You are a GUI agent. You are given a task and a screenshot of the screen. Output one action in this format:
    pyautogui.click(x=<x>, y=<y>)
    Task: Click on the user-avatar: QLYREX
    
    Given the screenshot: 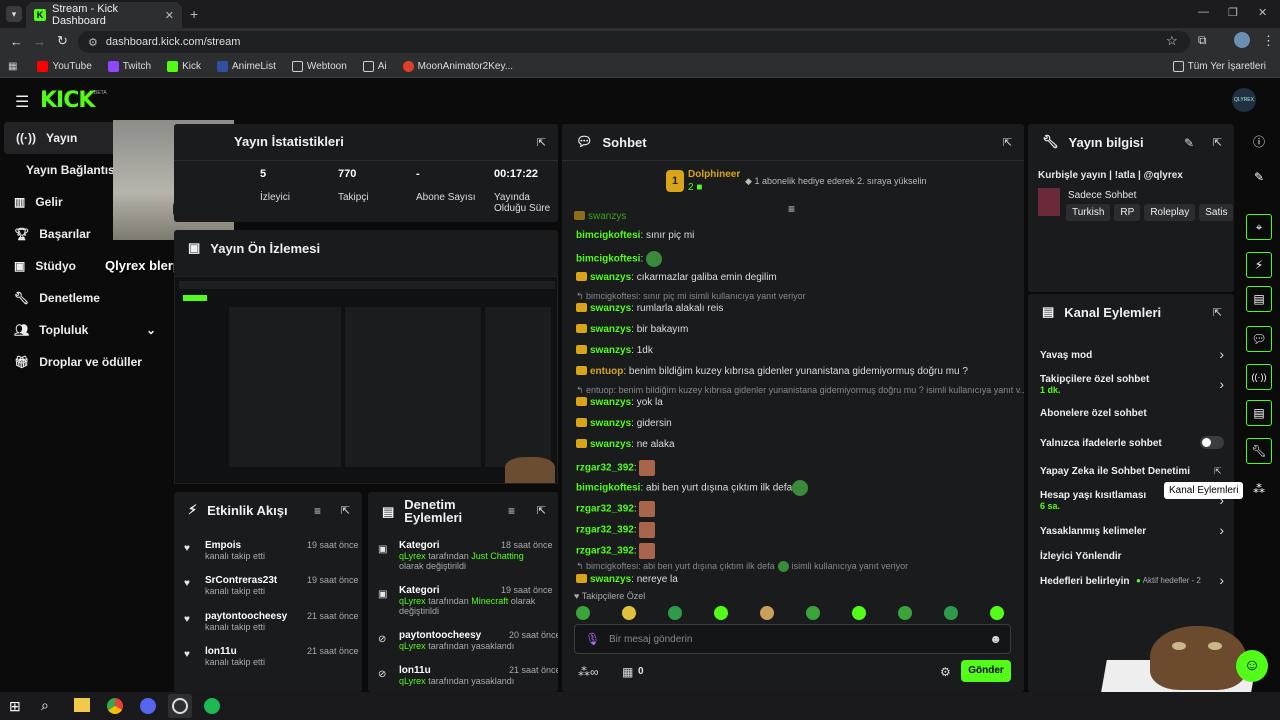 What is the action you would take?
    pyautogui.click(x=1244, y=100)
    